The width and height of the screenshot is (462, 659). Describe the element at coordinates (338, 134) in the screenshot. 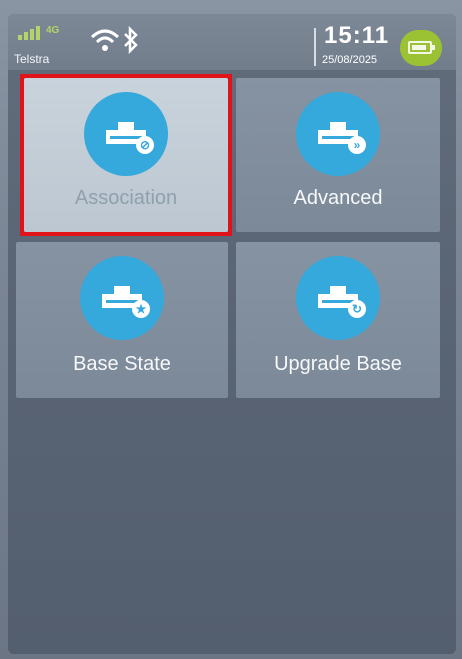

I see `advanced-icon: »` at that location.